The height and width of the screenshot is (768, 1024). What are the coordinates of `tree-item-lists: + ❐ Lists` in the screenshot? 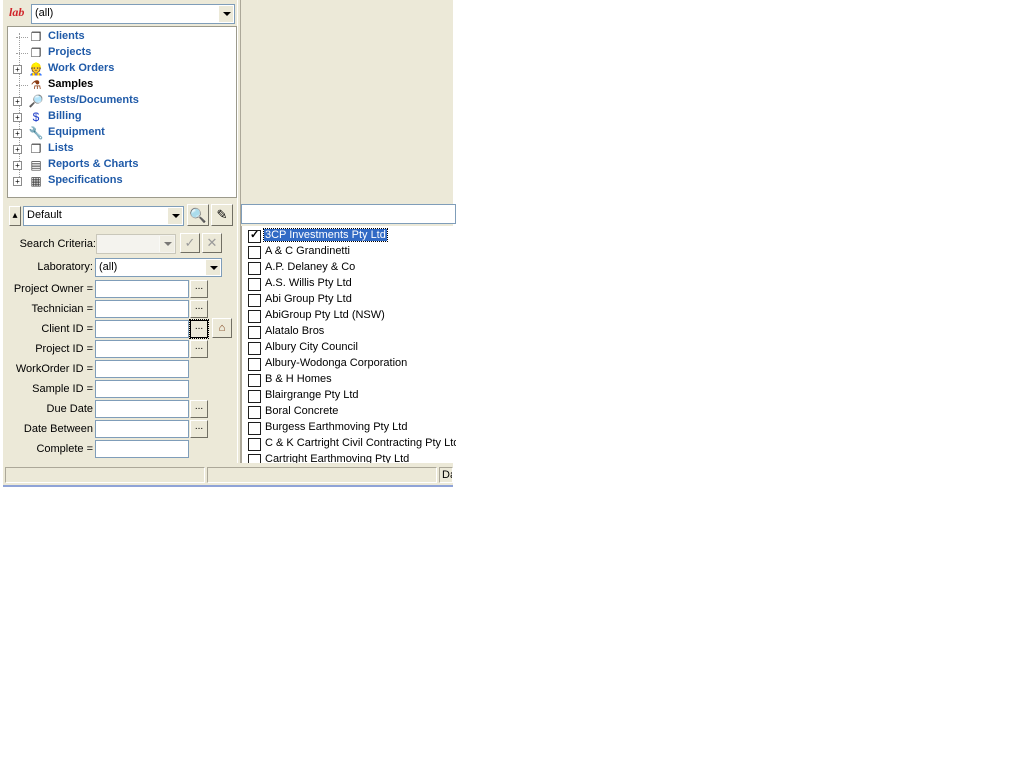 It's located at (122, 149).